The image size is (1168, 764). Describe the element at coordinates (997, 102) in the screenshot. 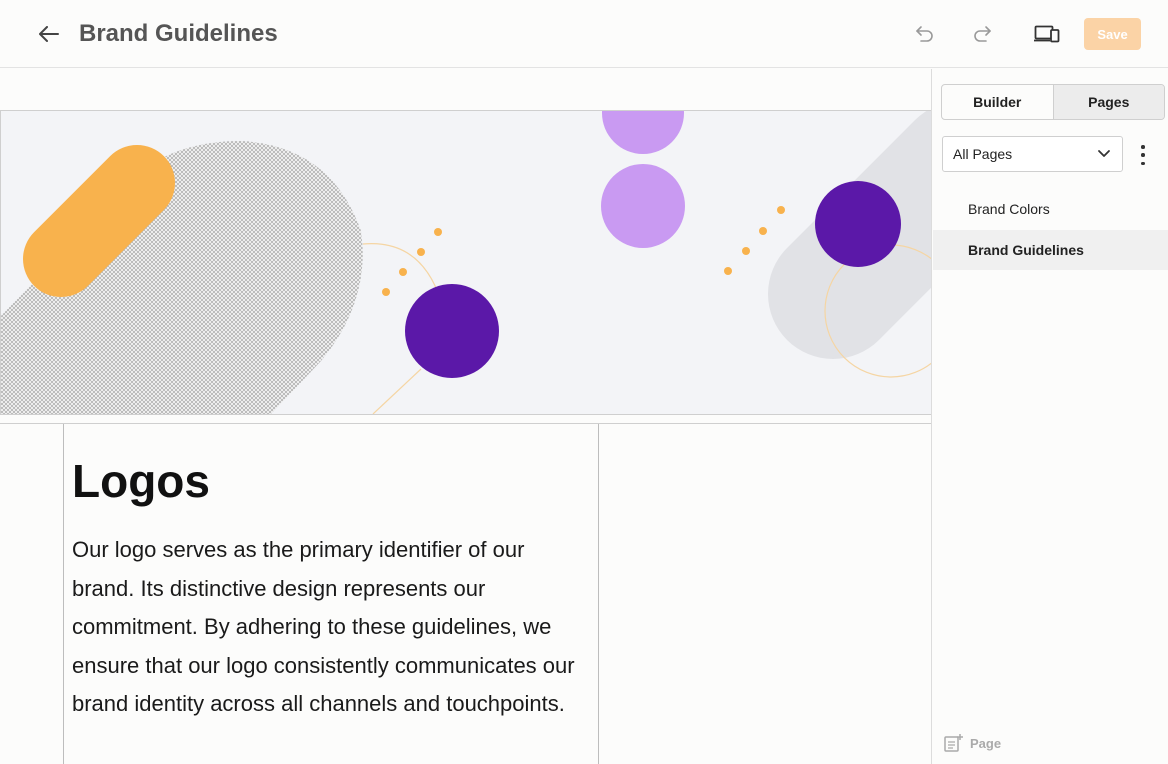

I see `tab-builder: Builder` at that location.